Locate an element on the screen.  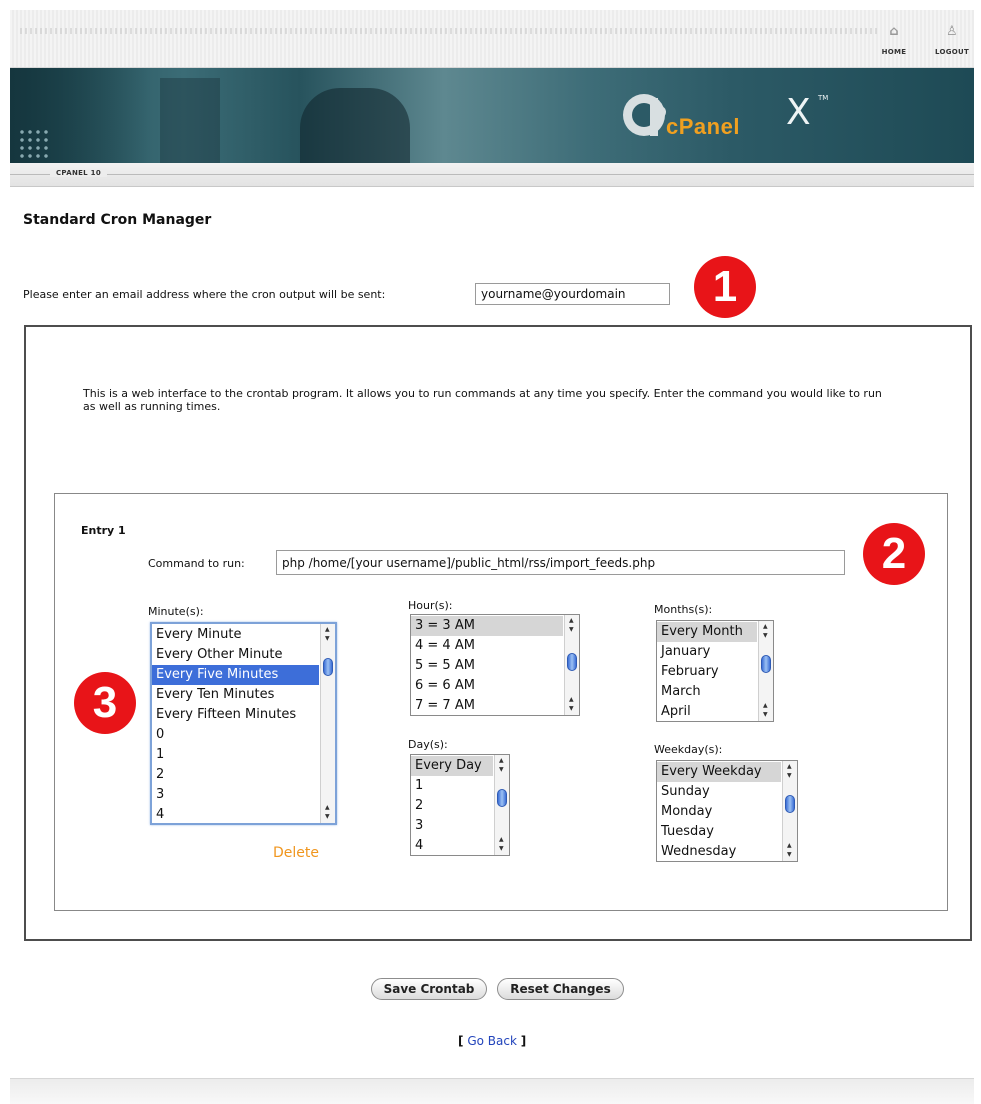
step-2-badge: 2 is located at coordinates (894, 554).